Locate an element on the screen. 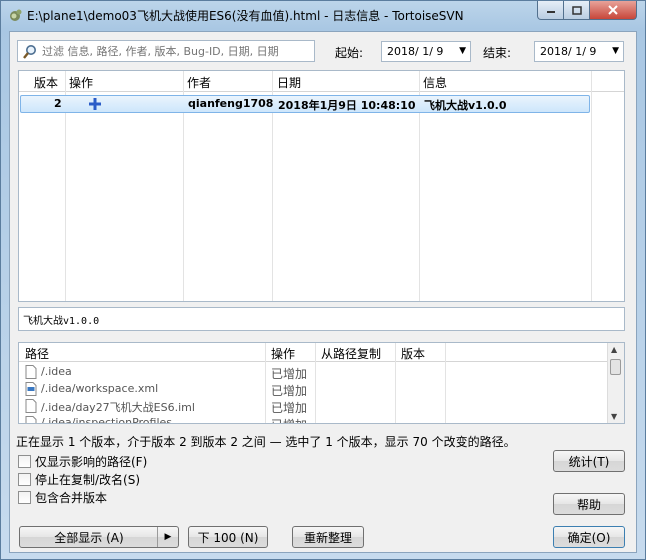  filter-input is located at coordinates (177, 51).